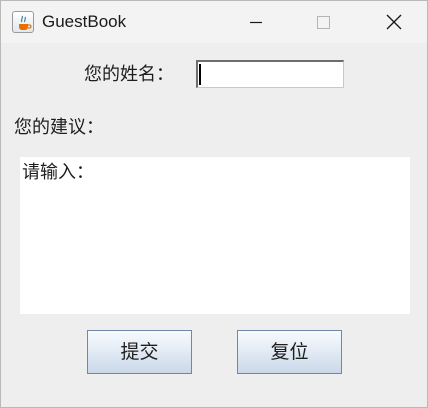 This screenshot has width=428, height=408. Describe the element at coordinates (214, 22) in the screenshot. I see `title-bar: GuestBook` at that location.